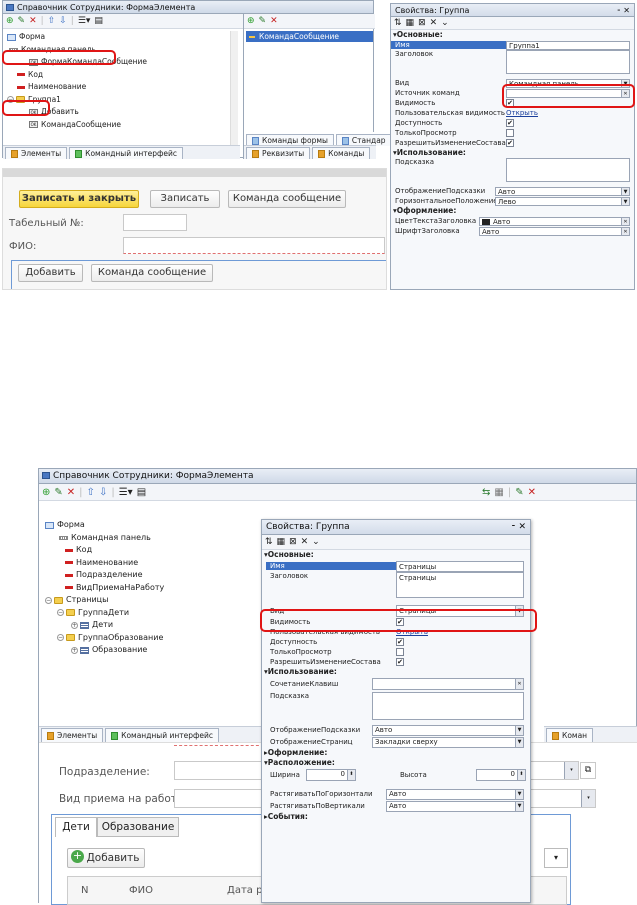 This screenshot has height=905, width=637. What do you see at coordinates (562, 798) in the screenshot?
I see `hire-type-select-right: ▾` at bounding box center [562, 798].